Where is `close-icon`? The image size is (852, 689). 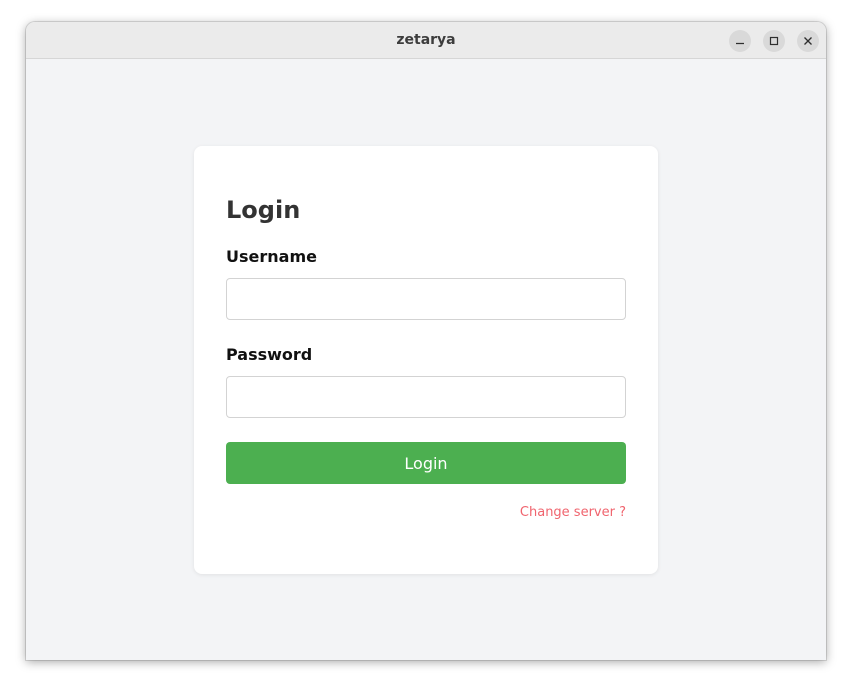 close-icon is located at coordinates (808, 41).